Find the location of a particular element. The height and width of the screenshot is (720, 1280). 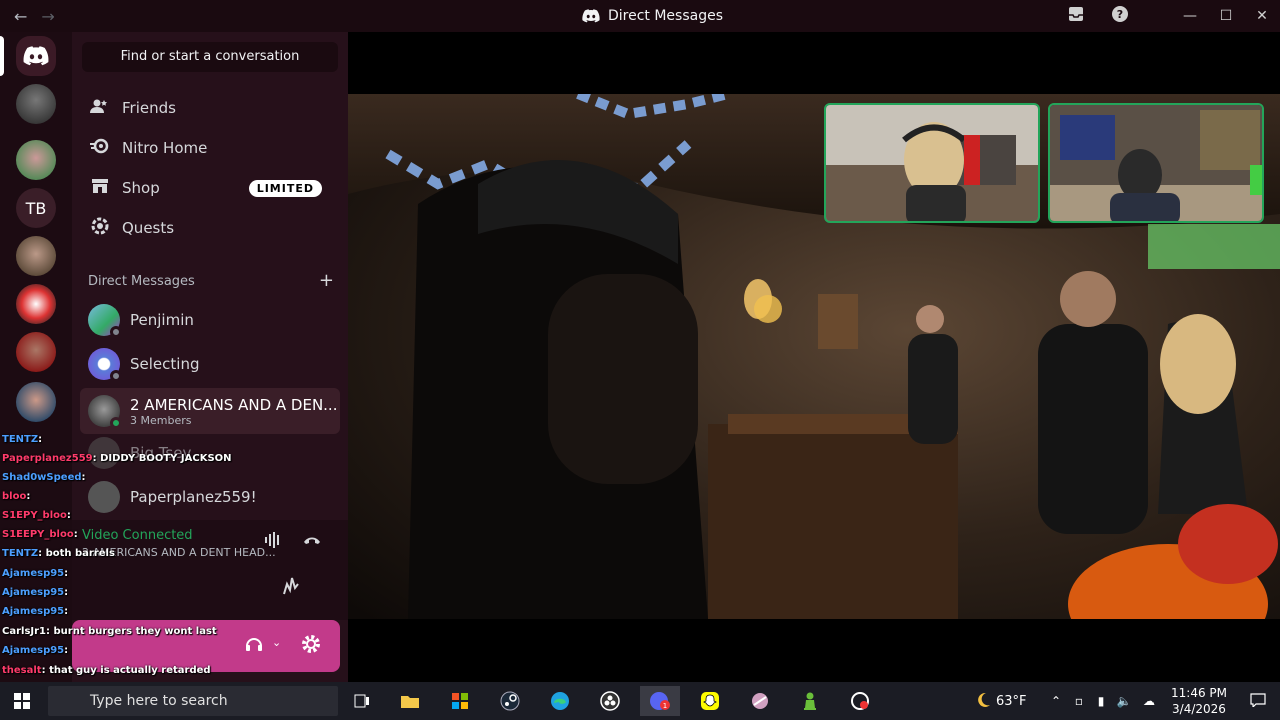

dm-item: Paperplanez559! is located at coordinates (210, 497).